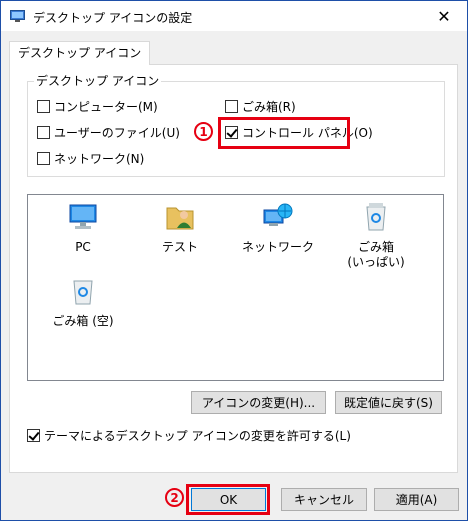 The image size is (468, 521). I want to click on icon-item-recycle-full: ごみ箱 (いっぱい), so click(376, 235).